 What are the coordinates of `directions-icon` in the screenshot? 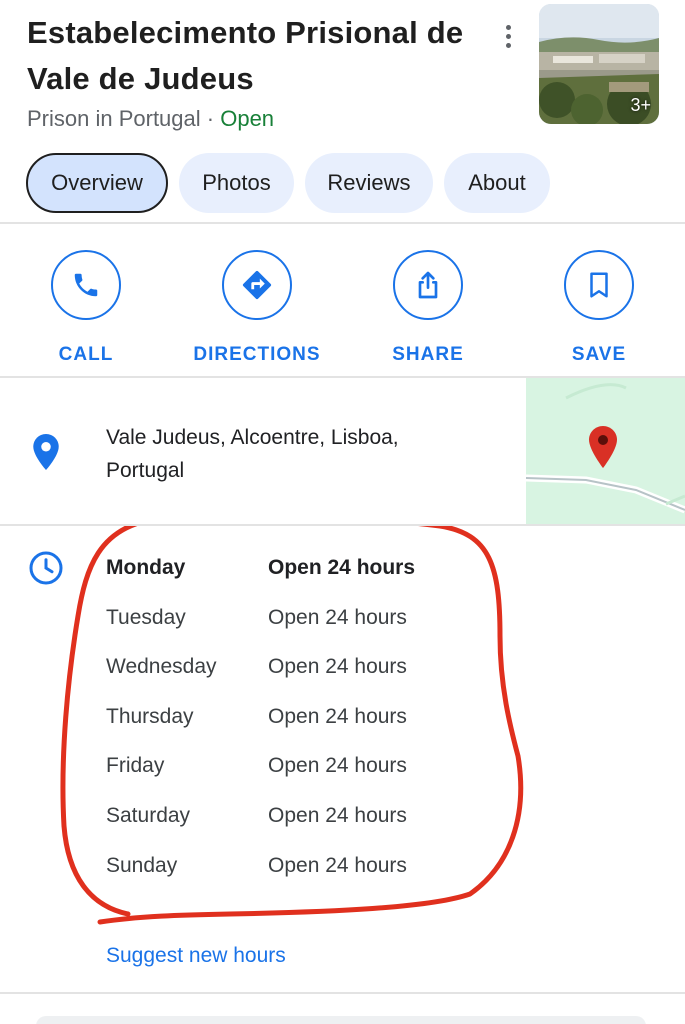 It's located at (257, 285).